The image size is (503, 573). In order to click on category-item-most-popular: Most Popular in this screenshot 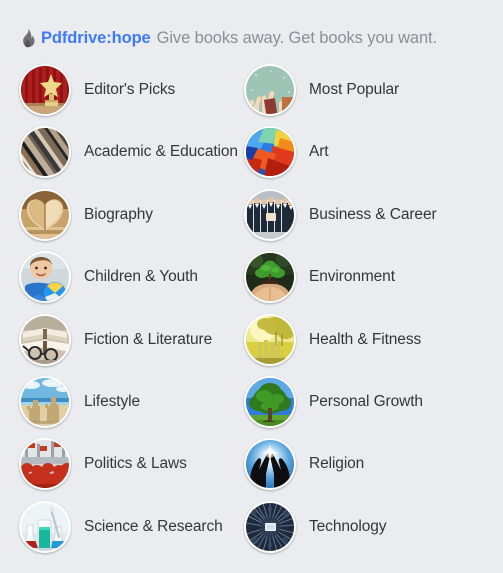, I will do `click(321, 90)`.